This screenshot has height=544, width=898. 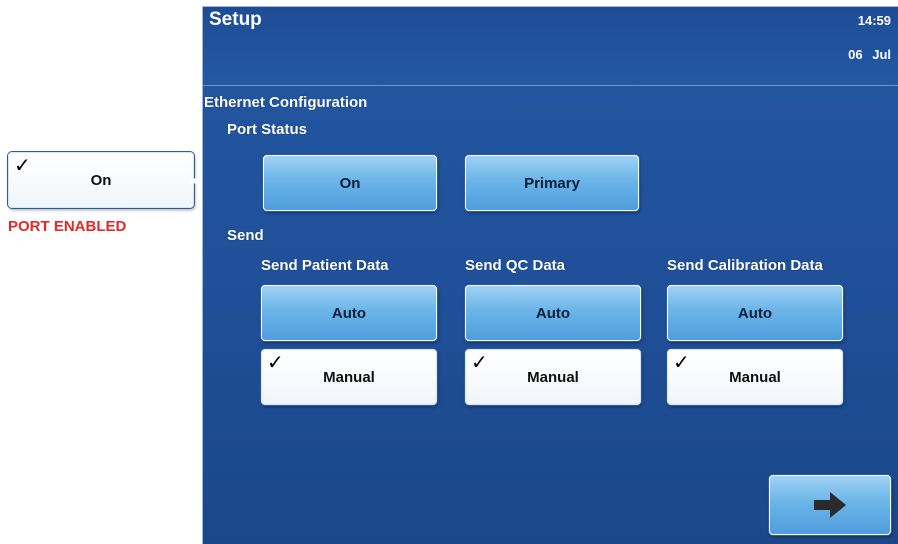 I want to click on qc-manual-label: Manual, so click(x=553, y=377).